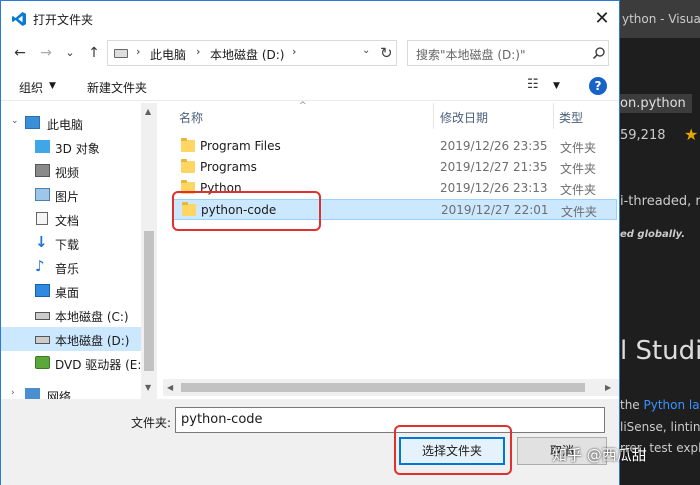 The width and height of the screenshot is (700, 485). I want to click on music-icon: ♪, so click(40, 266).